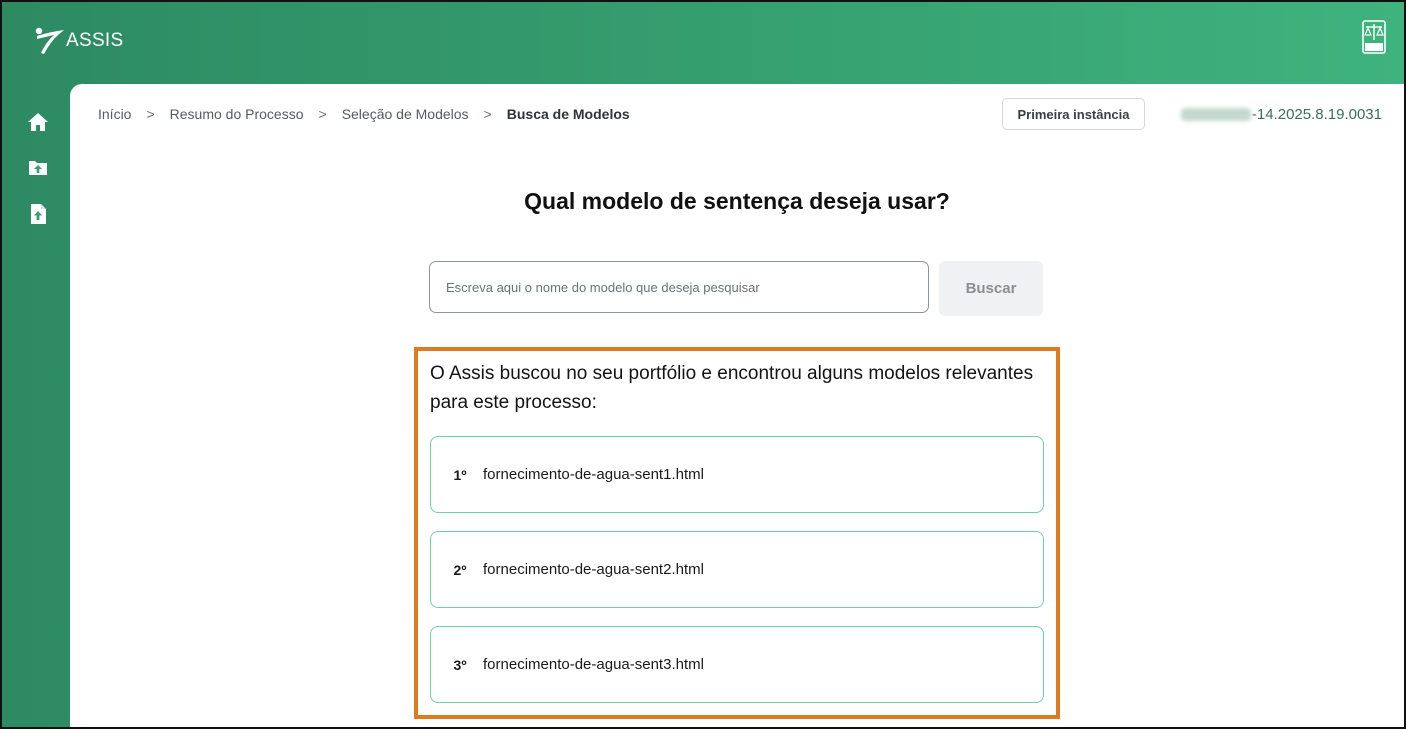  I want to click on breadcrumb-item-busca-de-modelos: Busca de Modelos, so click(568, 114).